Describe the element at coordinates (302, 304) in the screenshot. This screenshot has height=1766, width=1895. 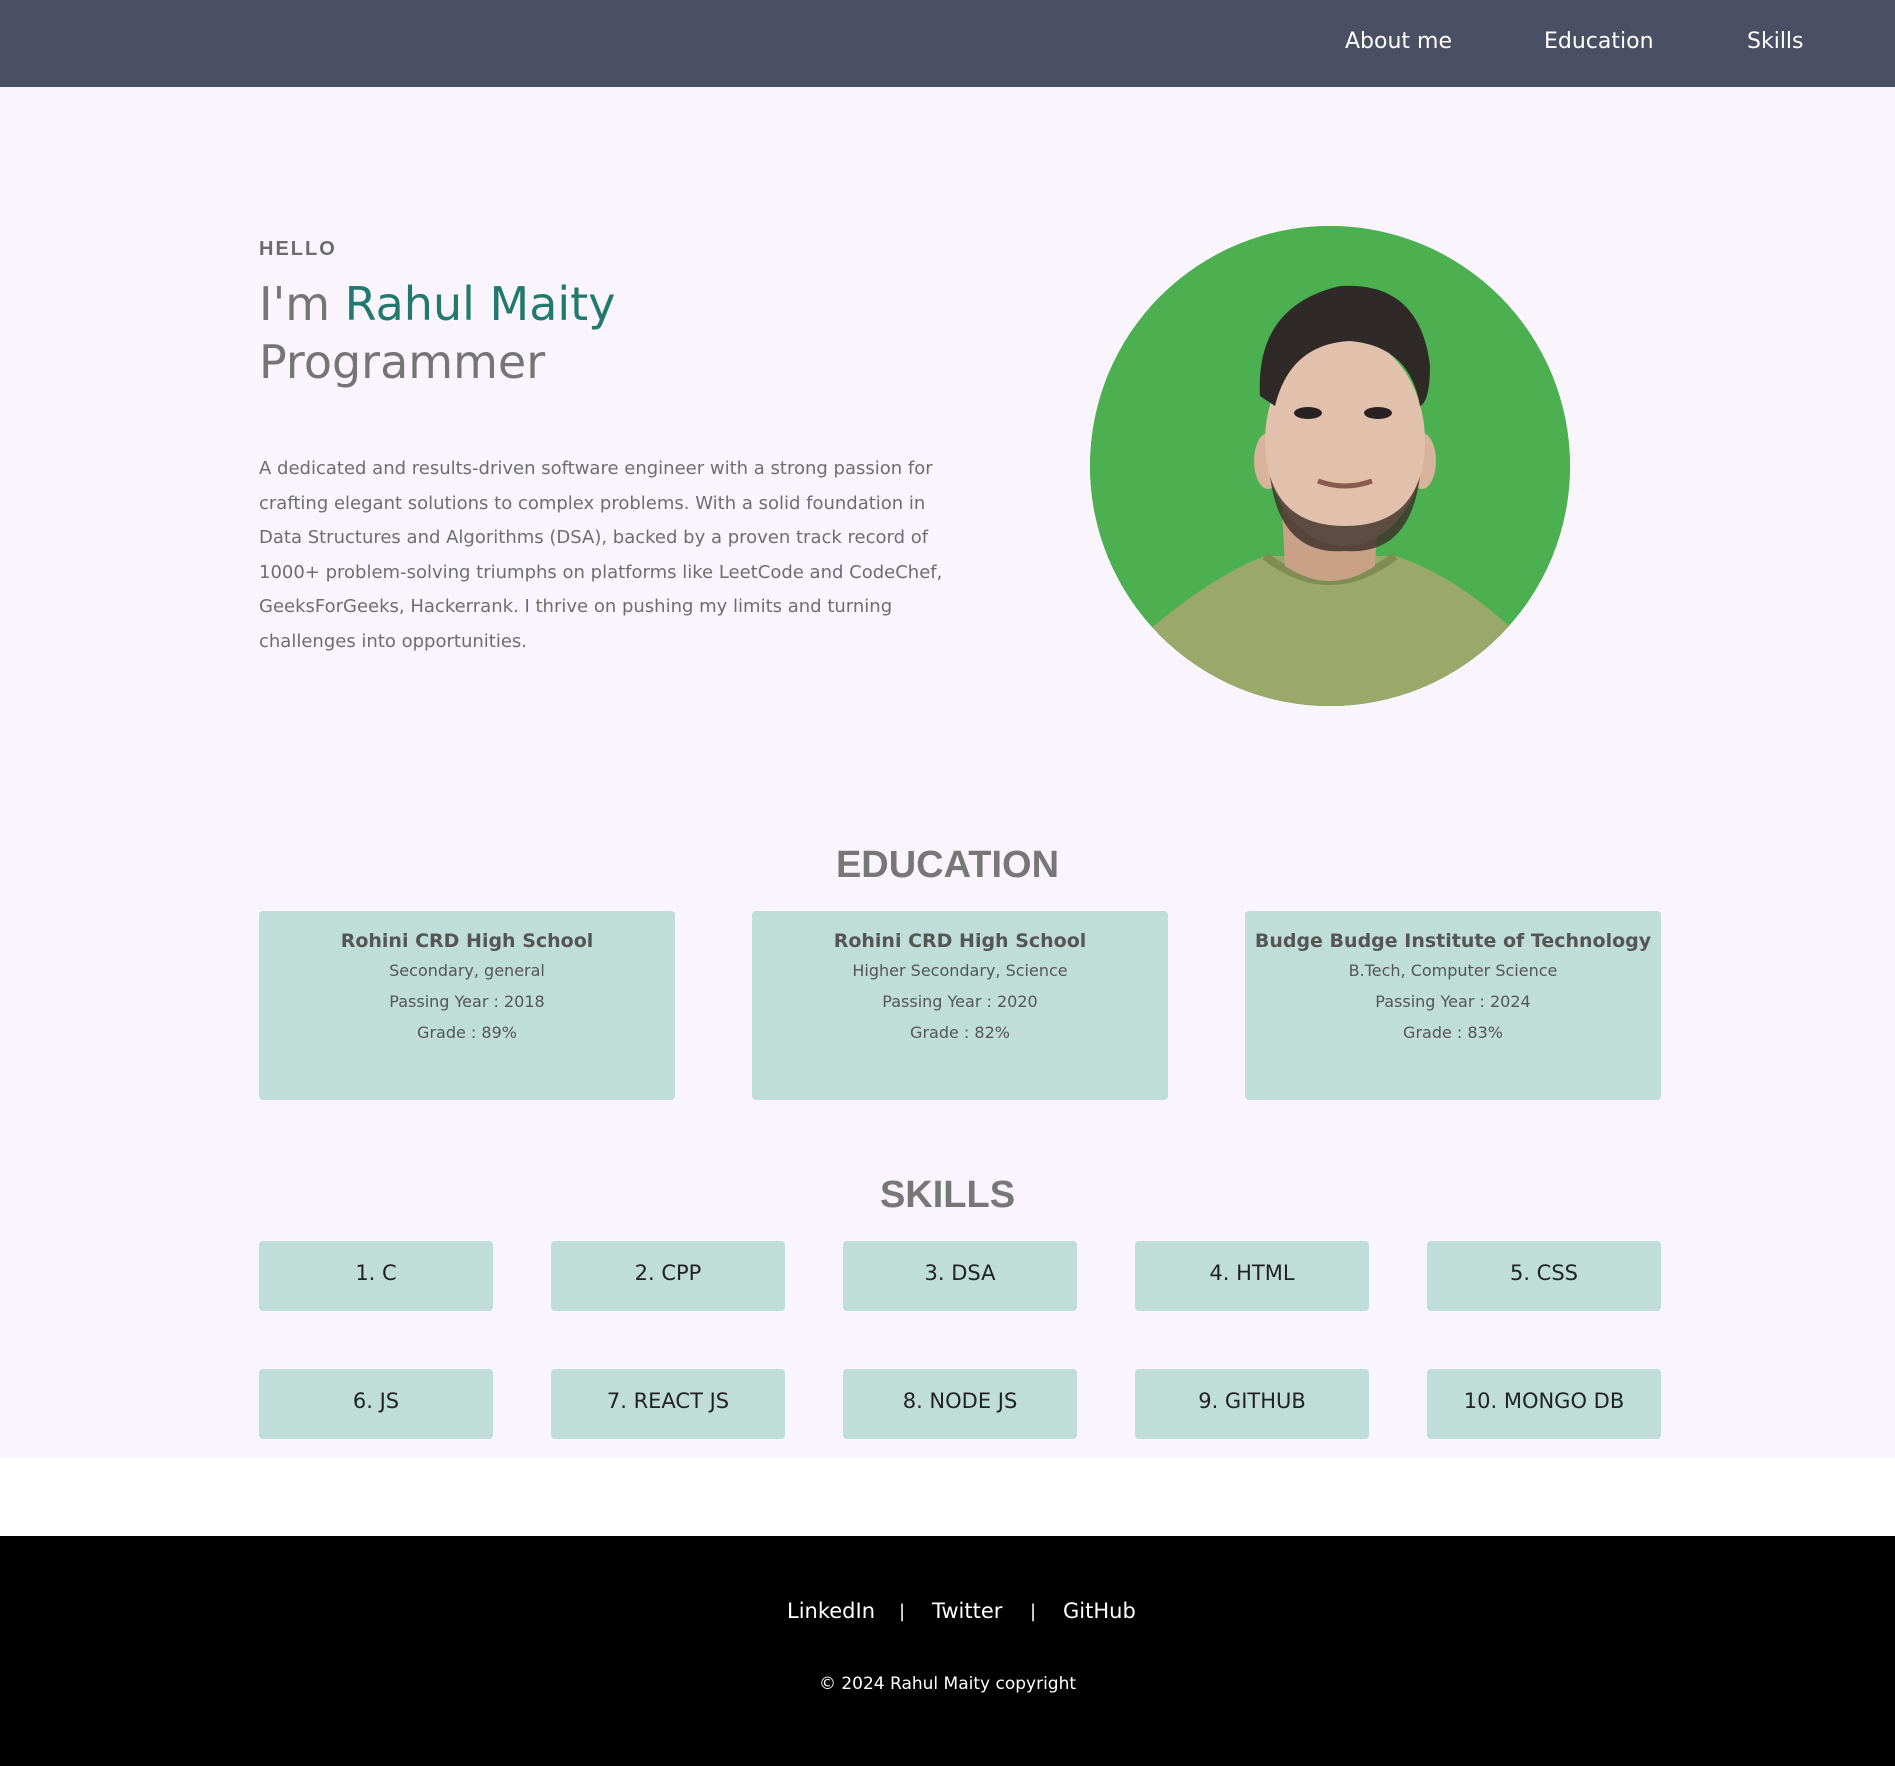
I see `hero-intro-prefix: I'm` at that location.